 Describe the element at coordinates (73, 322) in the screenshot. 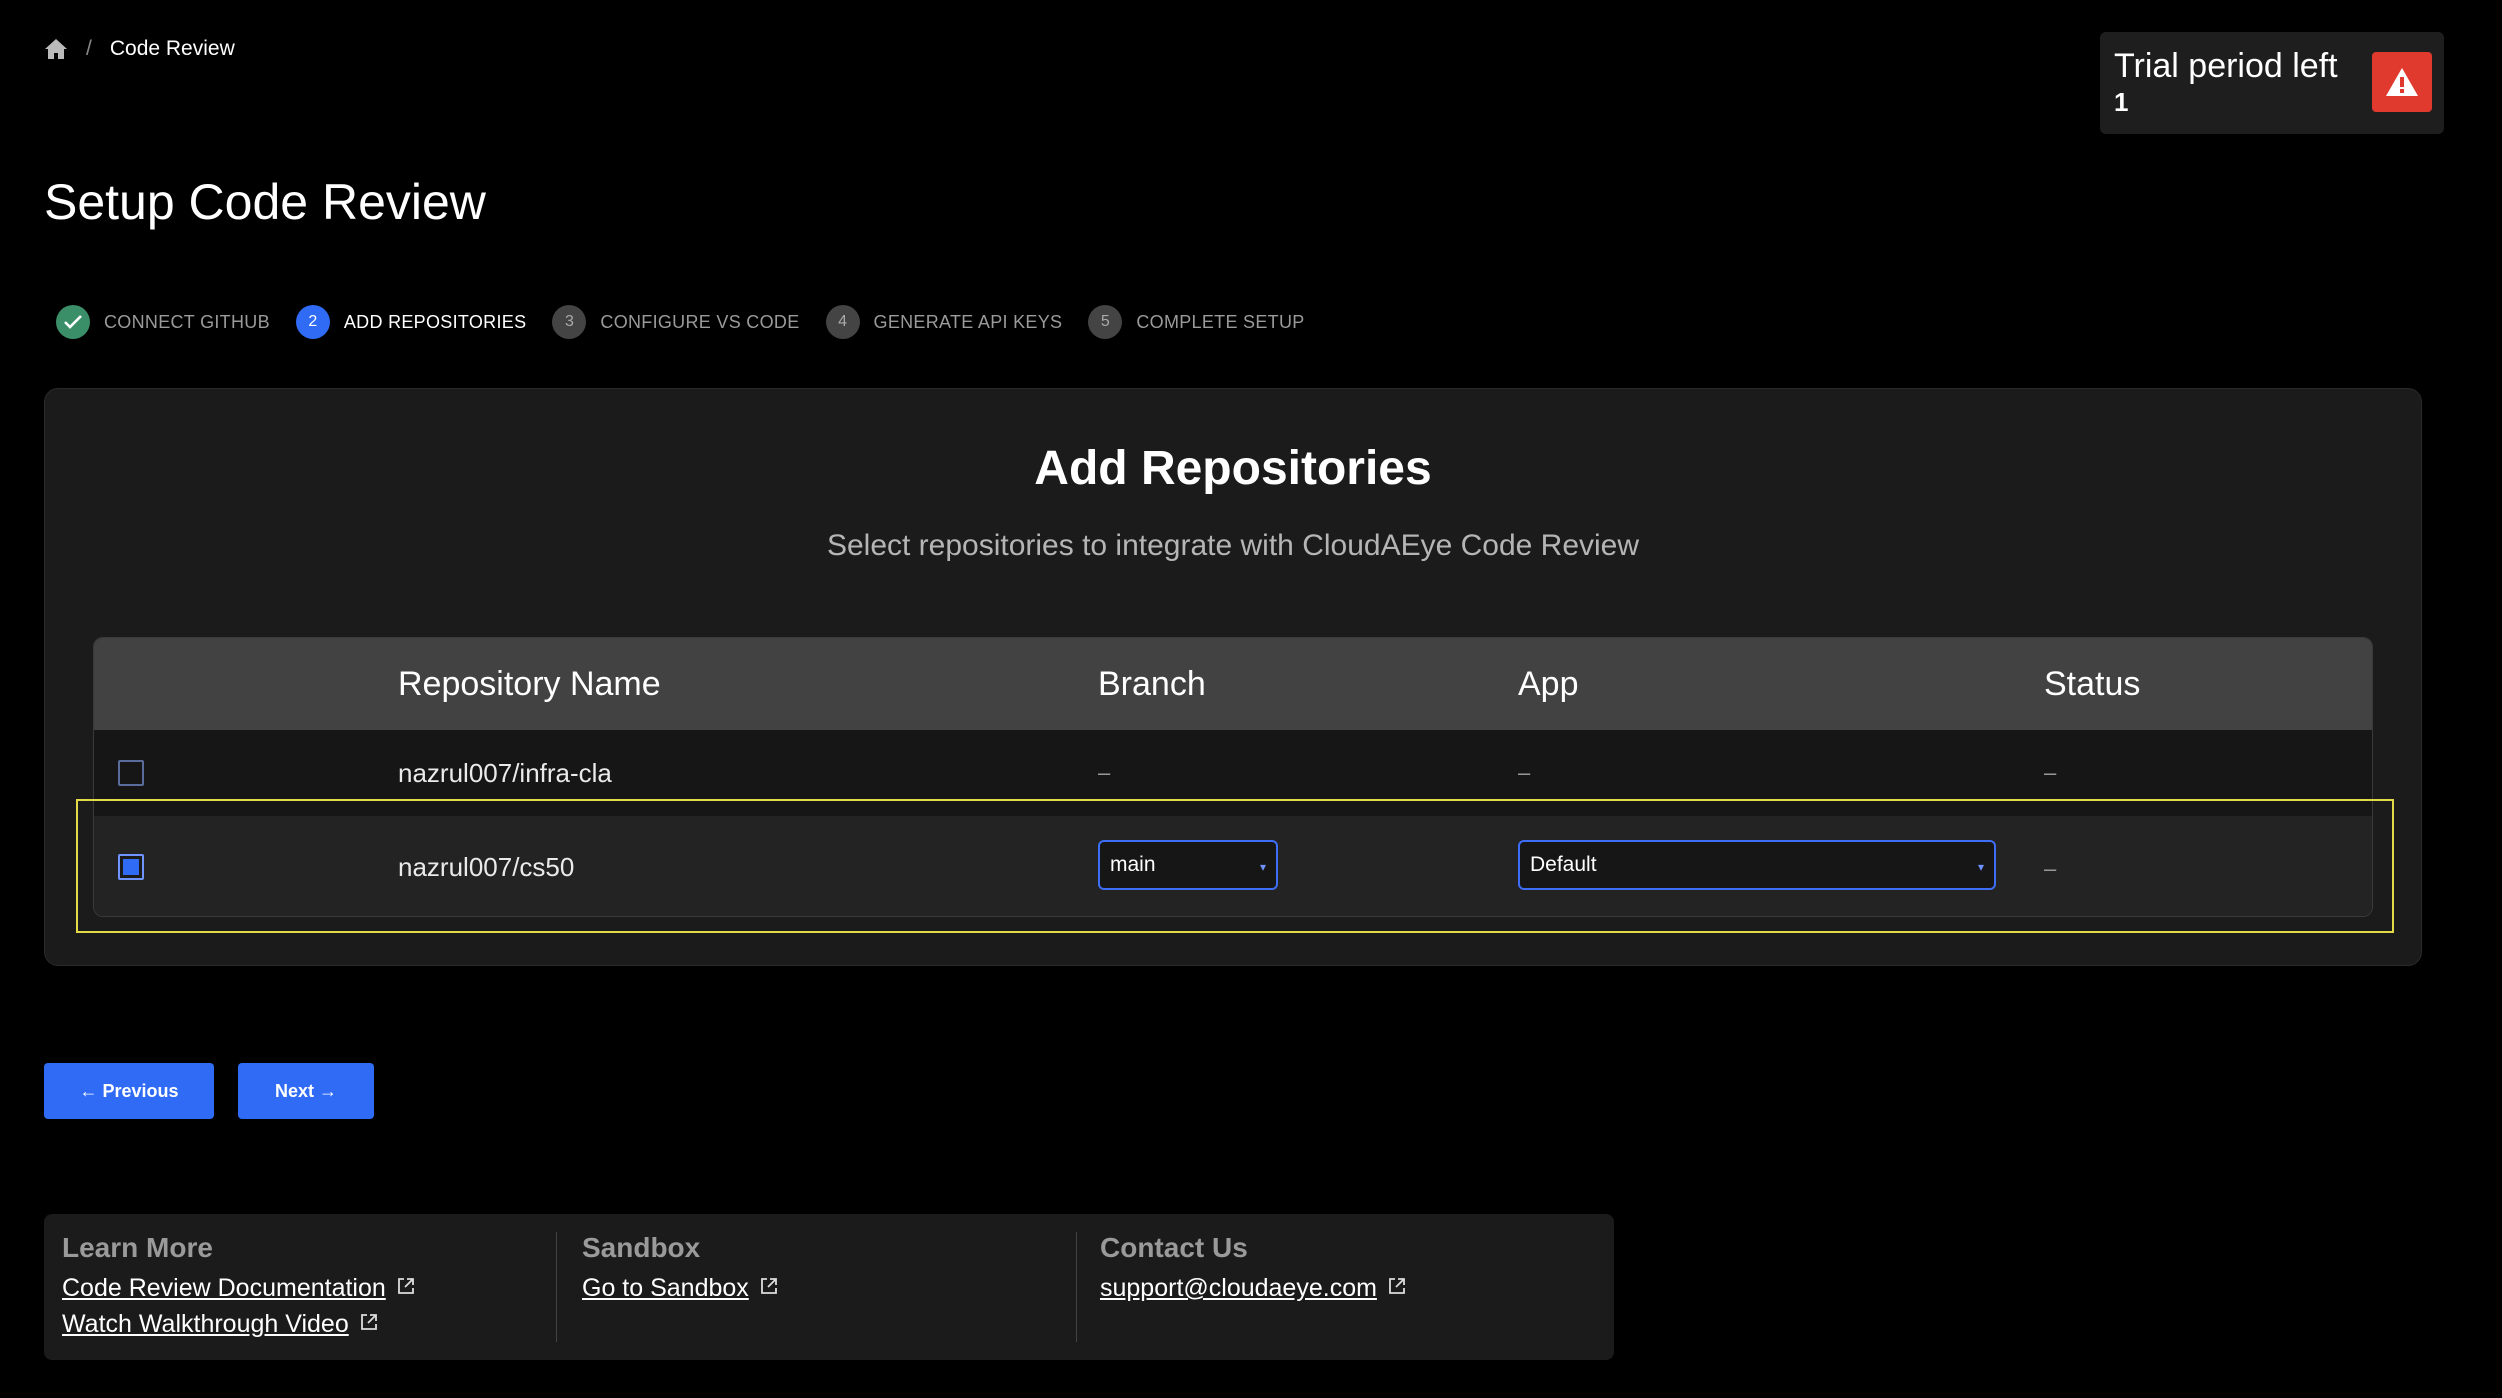

I see `check-icon` at that location.